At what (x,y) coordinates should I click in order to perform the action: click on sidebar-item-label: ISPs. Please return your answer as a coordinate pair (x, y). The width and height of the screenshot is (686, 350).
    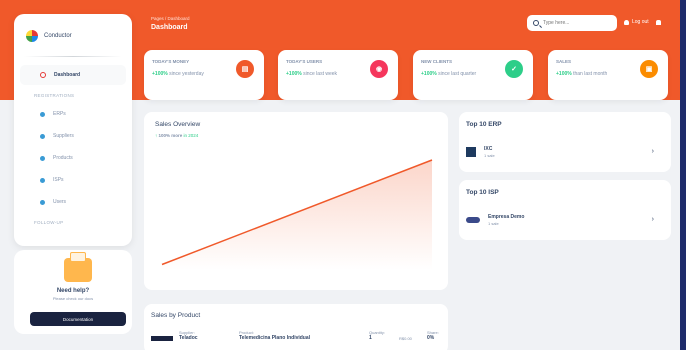
    Looking at the image, I should click on (58, 180).